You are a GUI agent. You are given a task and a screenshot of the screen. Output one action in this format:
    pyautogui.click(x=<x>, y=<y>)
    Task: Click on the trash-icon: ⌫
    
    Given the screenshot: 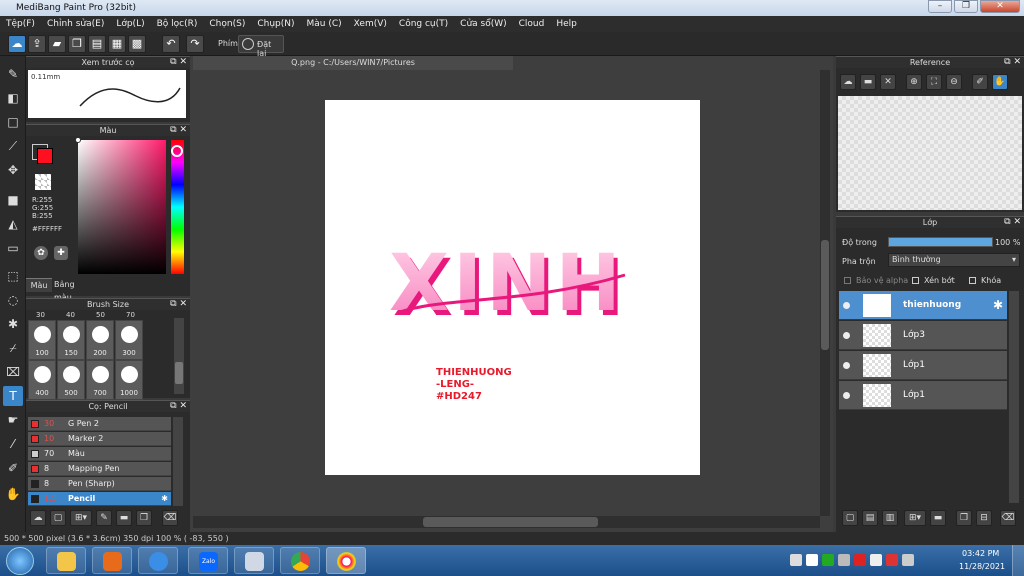 What is the action you would take?
    pyautogui.click(x=1008, y=518)
    